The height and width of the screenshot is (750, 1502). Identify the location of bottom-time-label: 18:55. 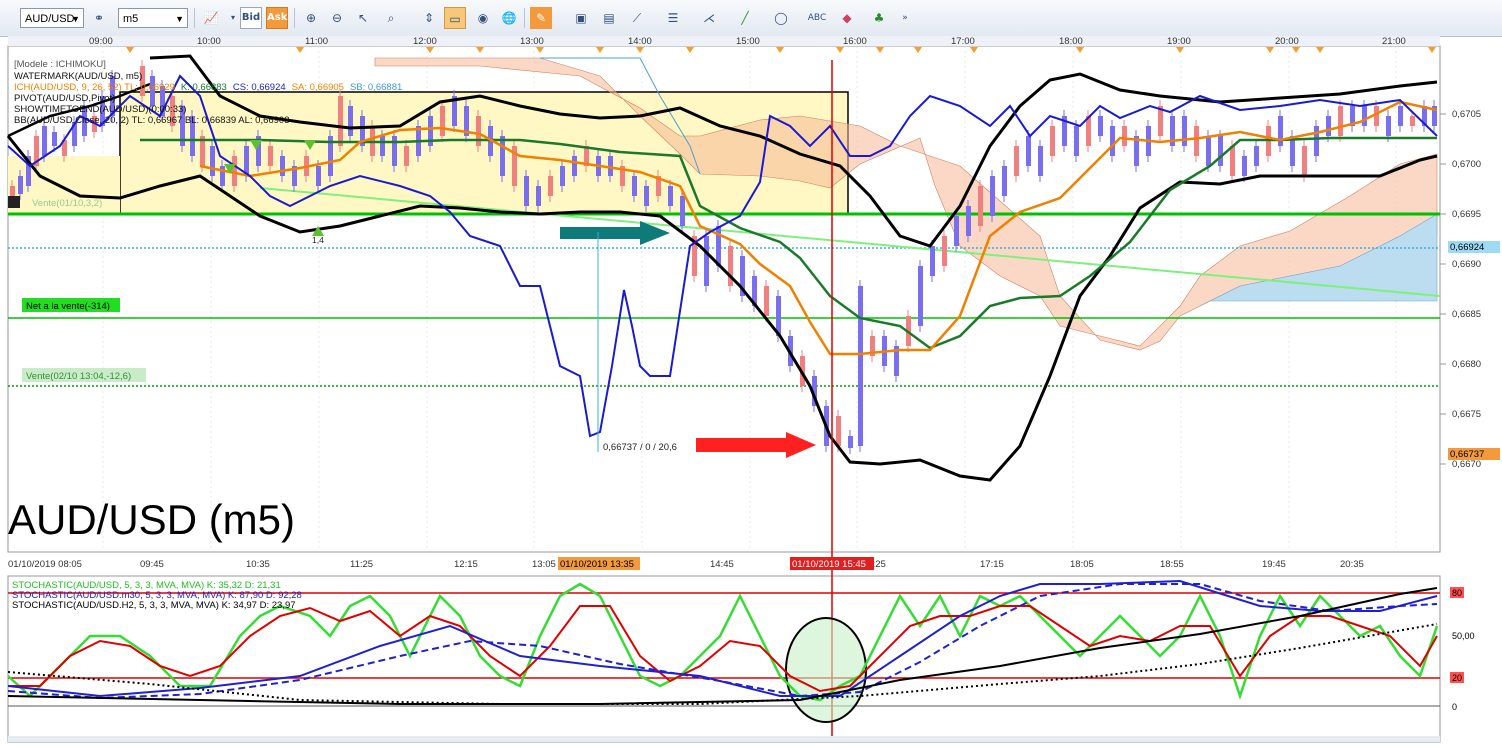
(1172, 564).